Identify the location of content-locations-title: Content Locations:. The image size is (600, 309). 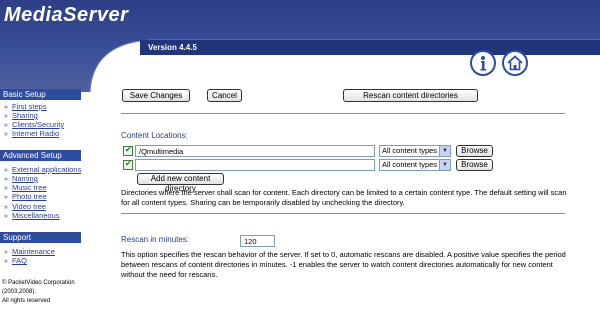
(154, 135).